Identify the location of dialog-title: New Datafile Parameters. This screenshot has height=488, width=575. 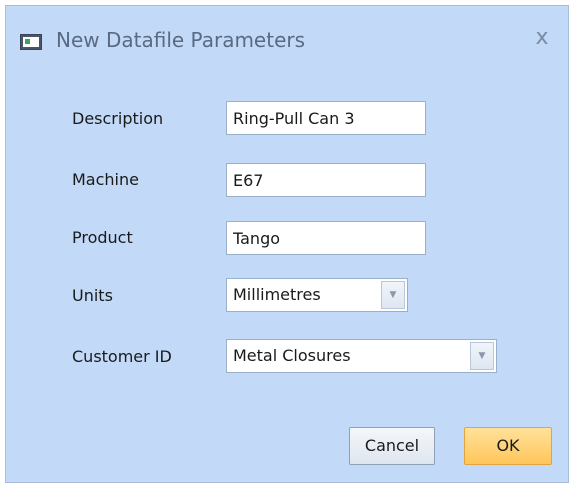
(181, 40).